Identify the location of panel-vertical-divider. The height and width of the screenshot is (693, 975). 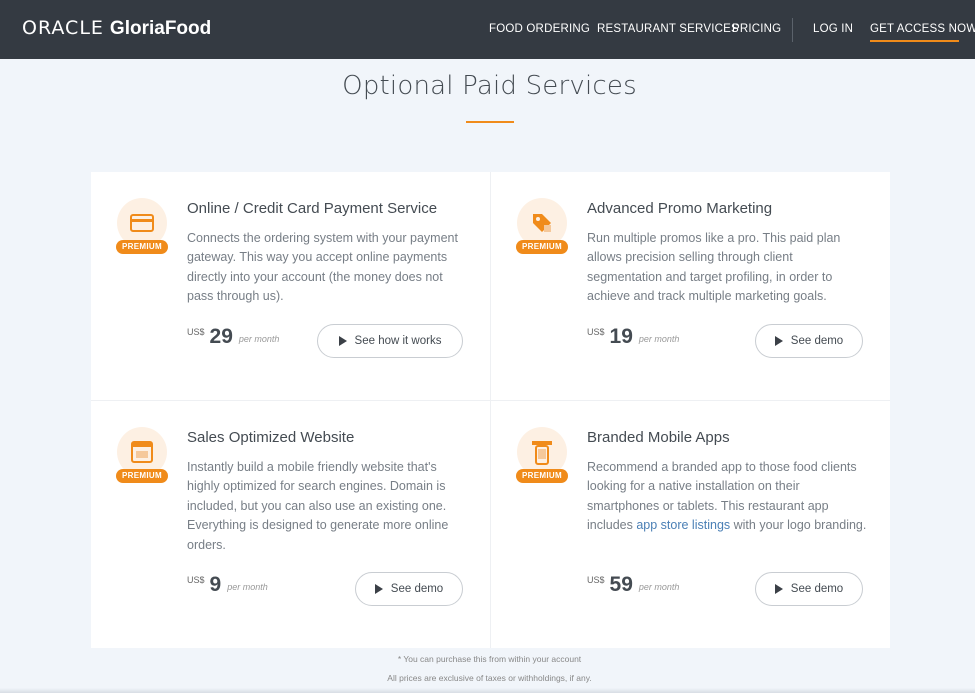
(490, 410).